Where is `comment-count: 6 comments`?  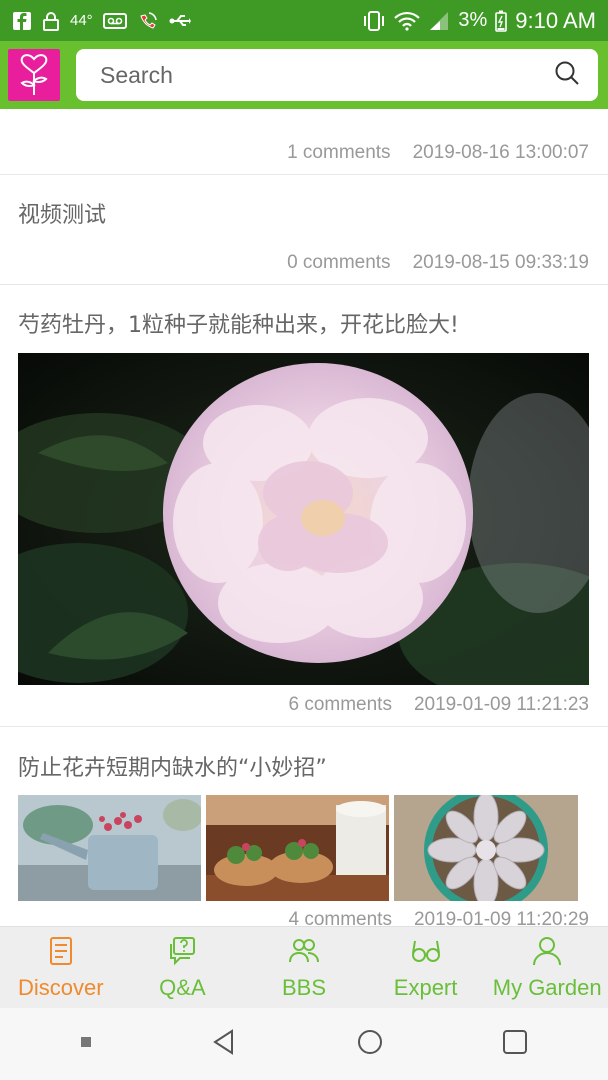 comment-count: 6 comments is located at coordinates (340, 704).